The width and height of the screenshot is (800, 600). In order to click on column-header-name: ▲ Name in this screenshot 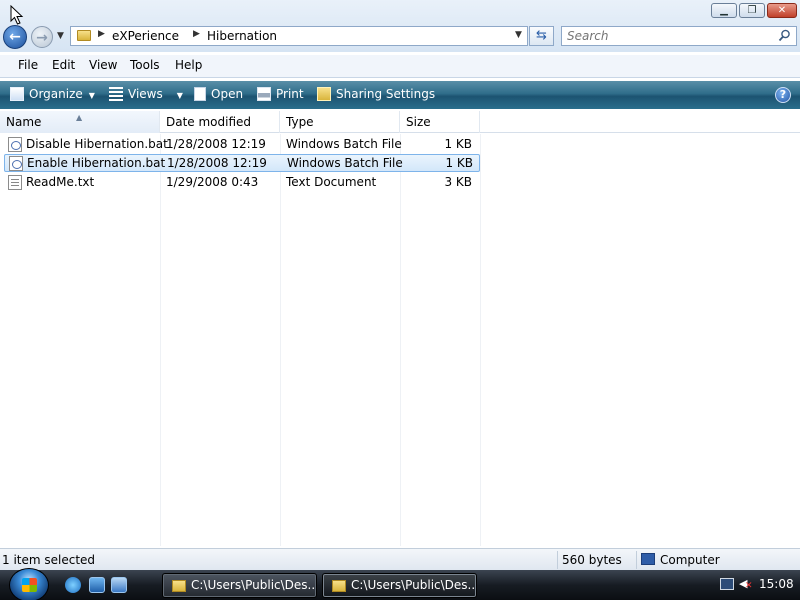, I will do `click(80, 122)`.